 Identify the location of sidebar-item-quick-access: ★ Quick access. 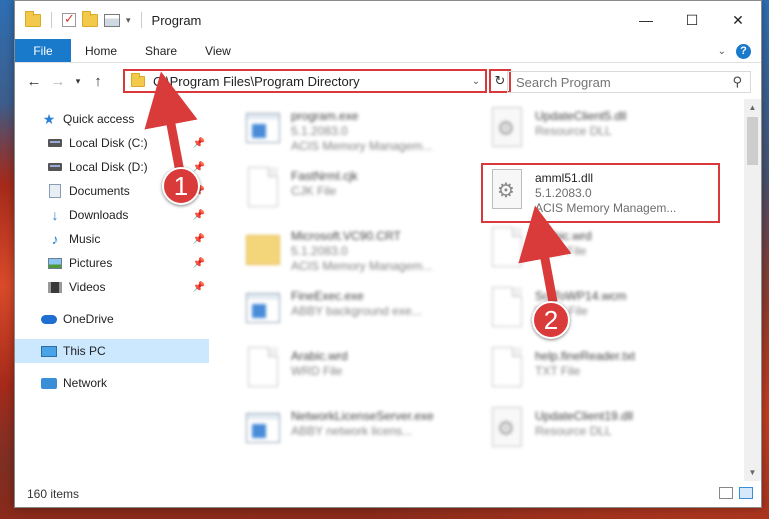
(112, 119).